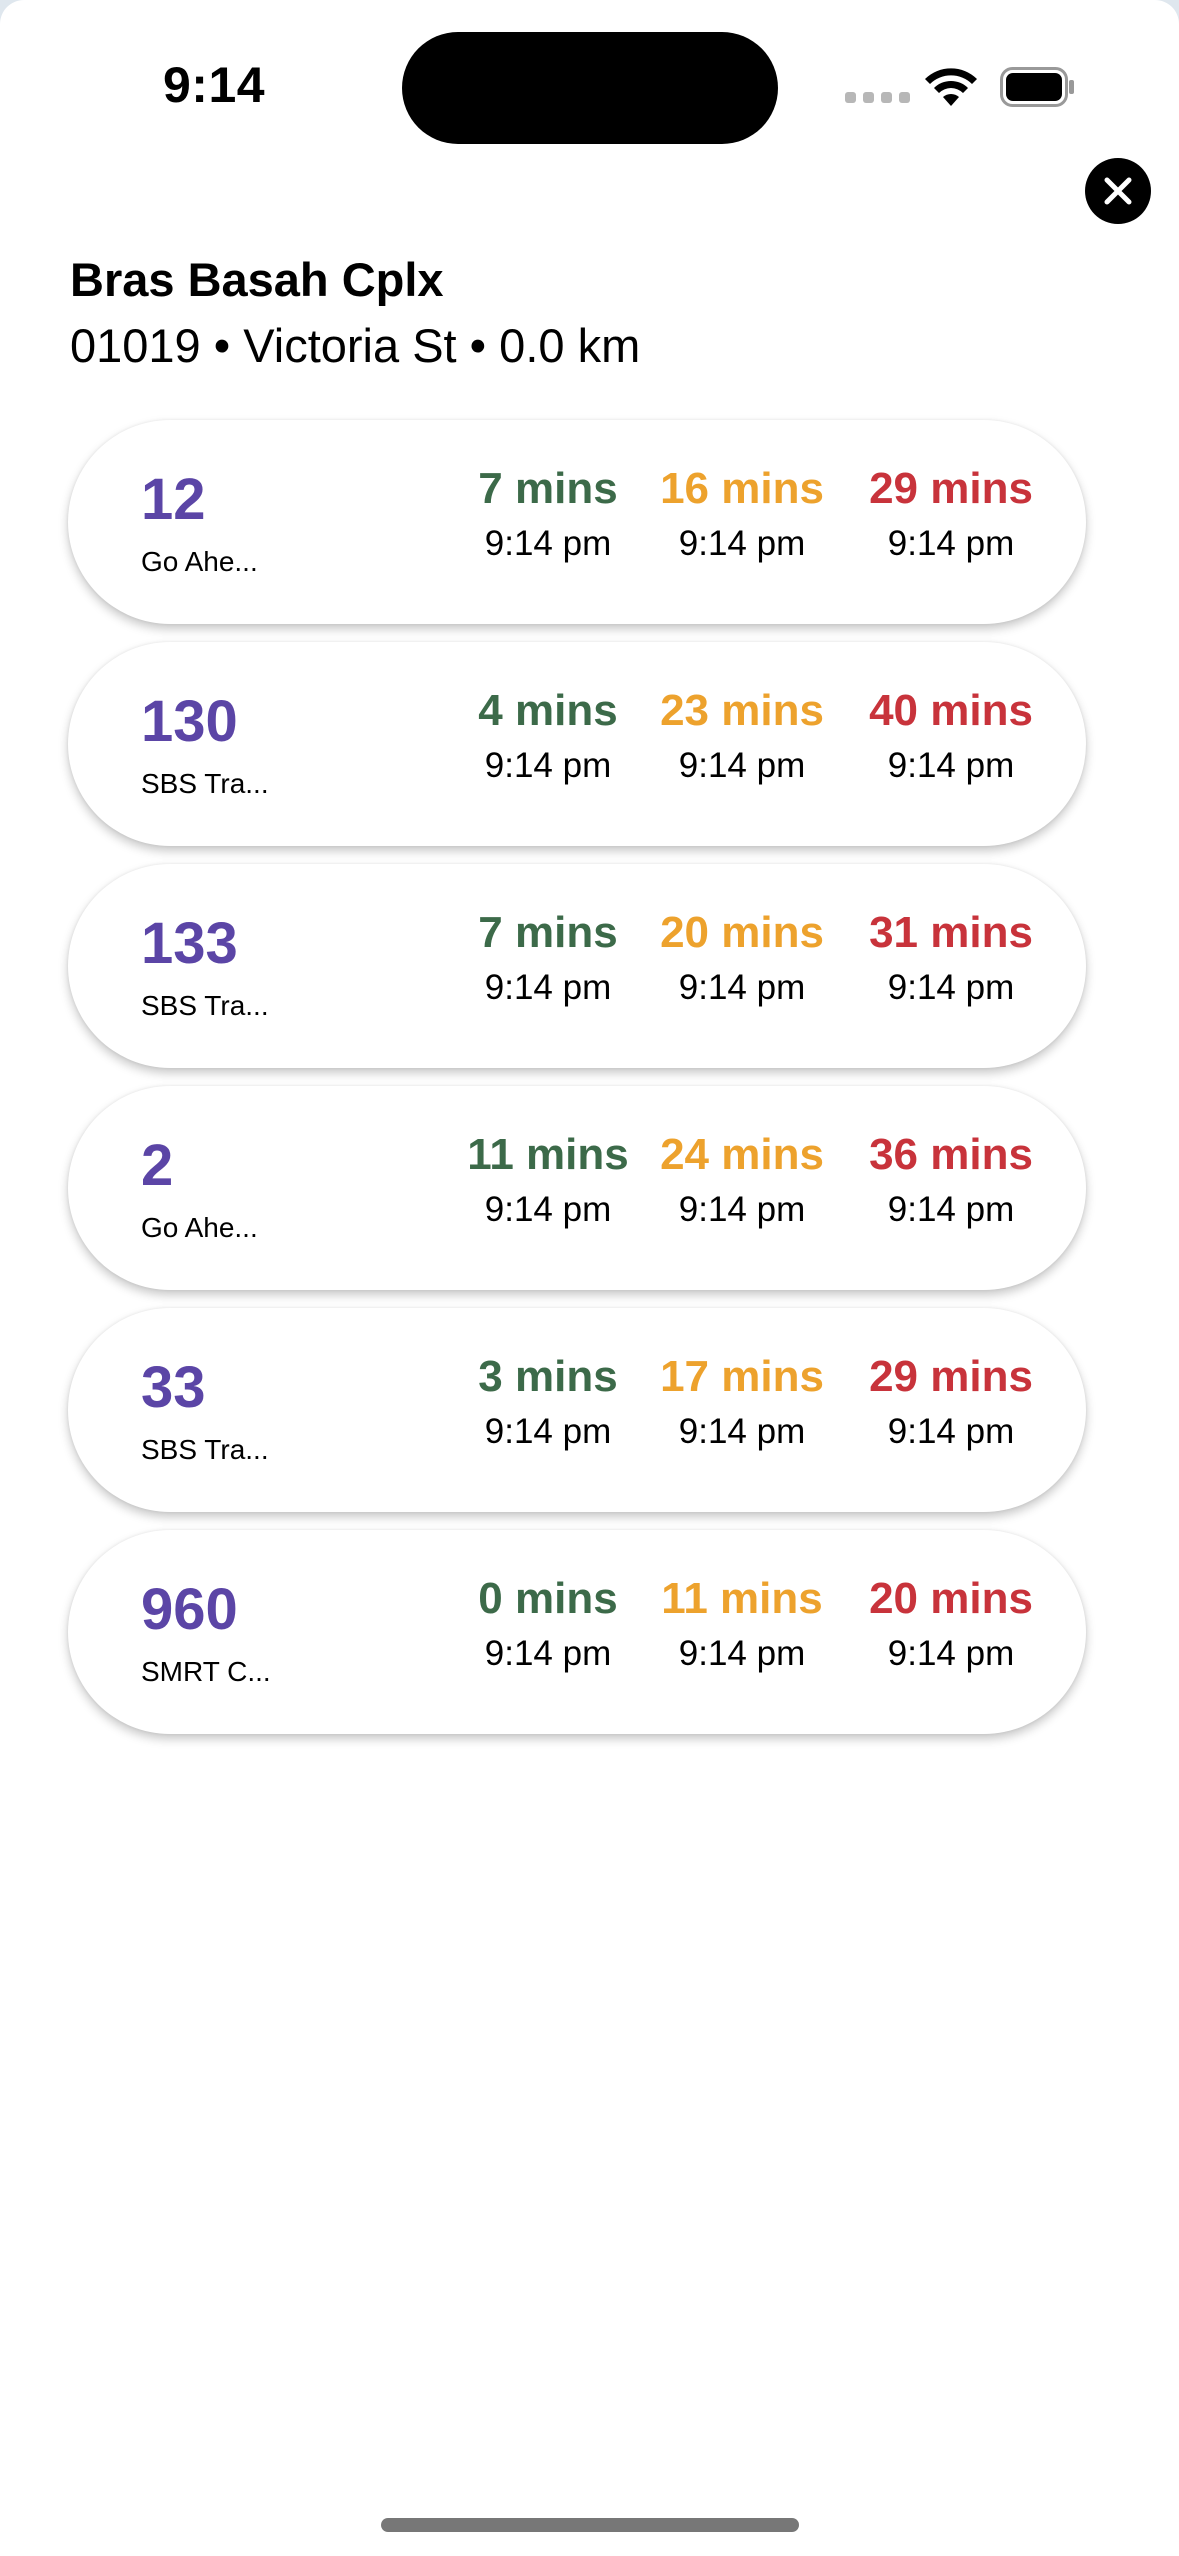  What do you see at coordinates (257, 279) in the screenshot?
I see `stop-name: Bras Basah Cplx` at bounding box center [257, 279].